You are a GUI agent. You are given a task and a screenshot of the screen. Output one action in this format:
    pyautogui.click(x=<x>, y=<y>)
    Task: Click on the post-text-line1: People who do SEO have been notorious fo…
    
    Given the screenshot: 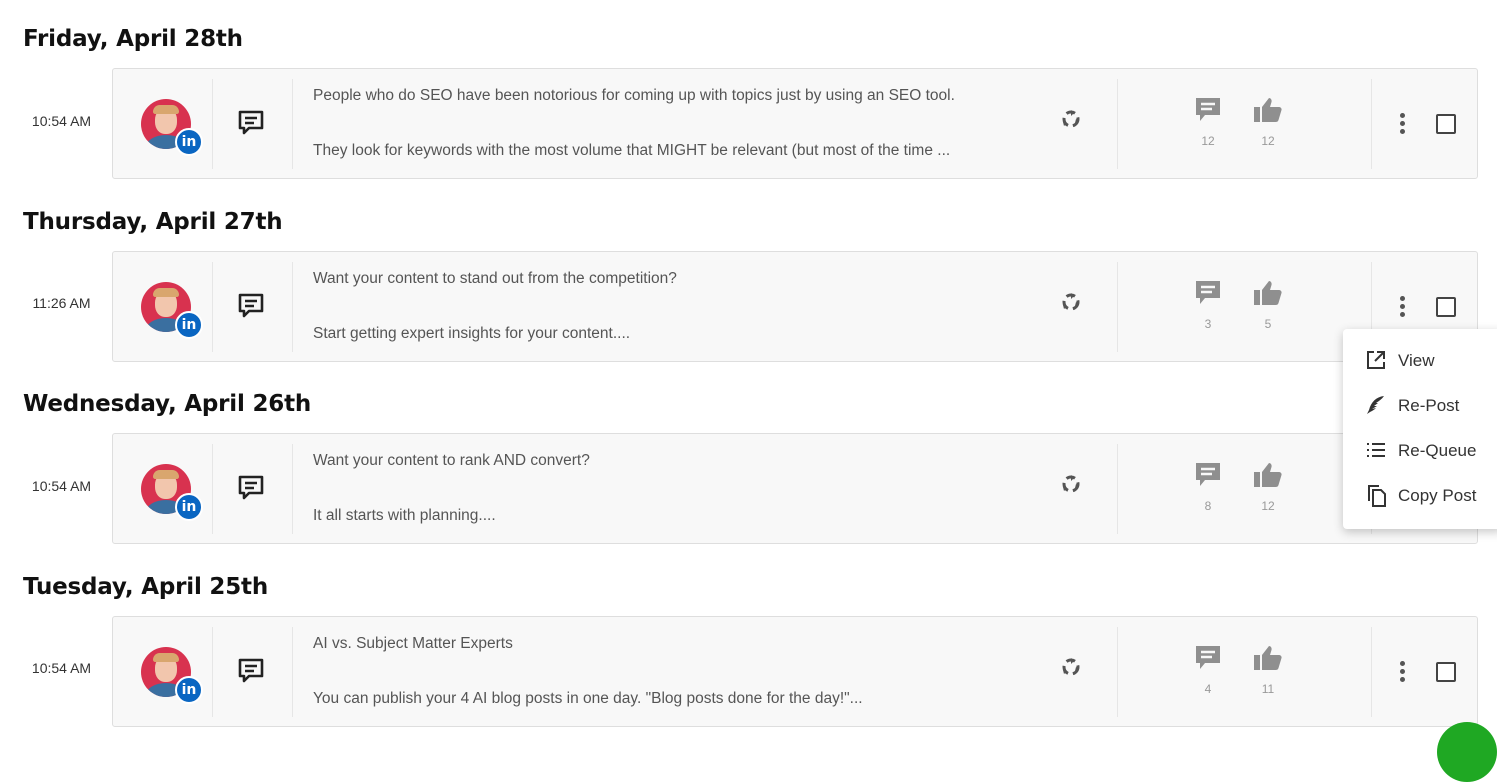 What is the action you would take?
    pyautogui.click(x=634, y=95)
    